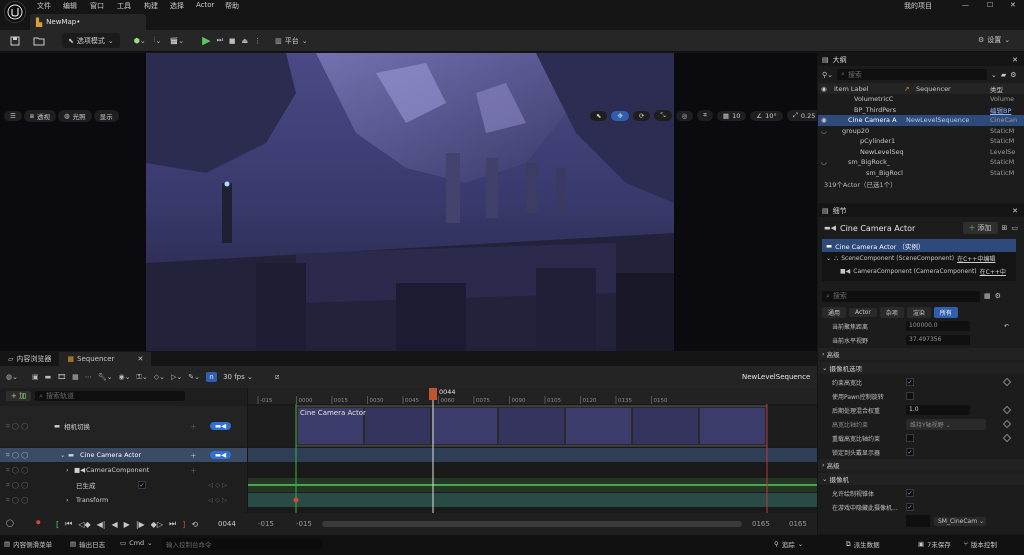  Describe the element at coordinates (115, 524) in the screenshot. I see `play-reverse-icon: ◀` at that location.